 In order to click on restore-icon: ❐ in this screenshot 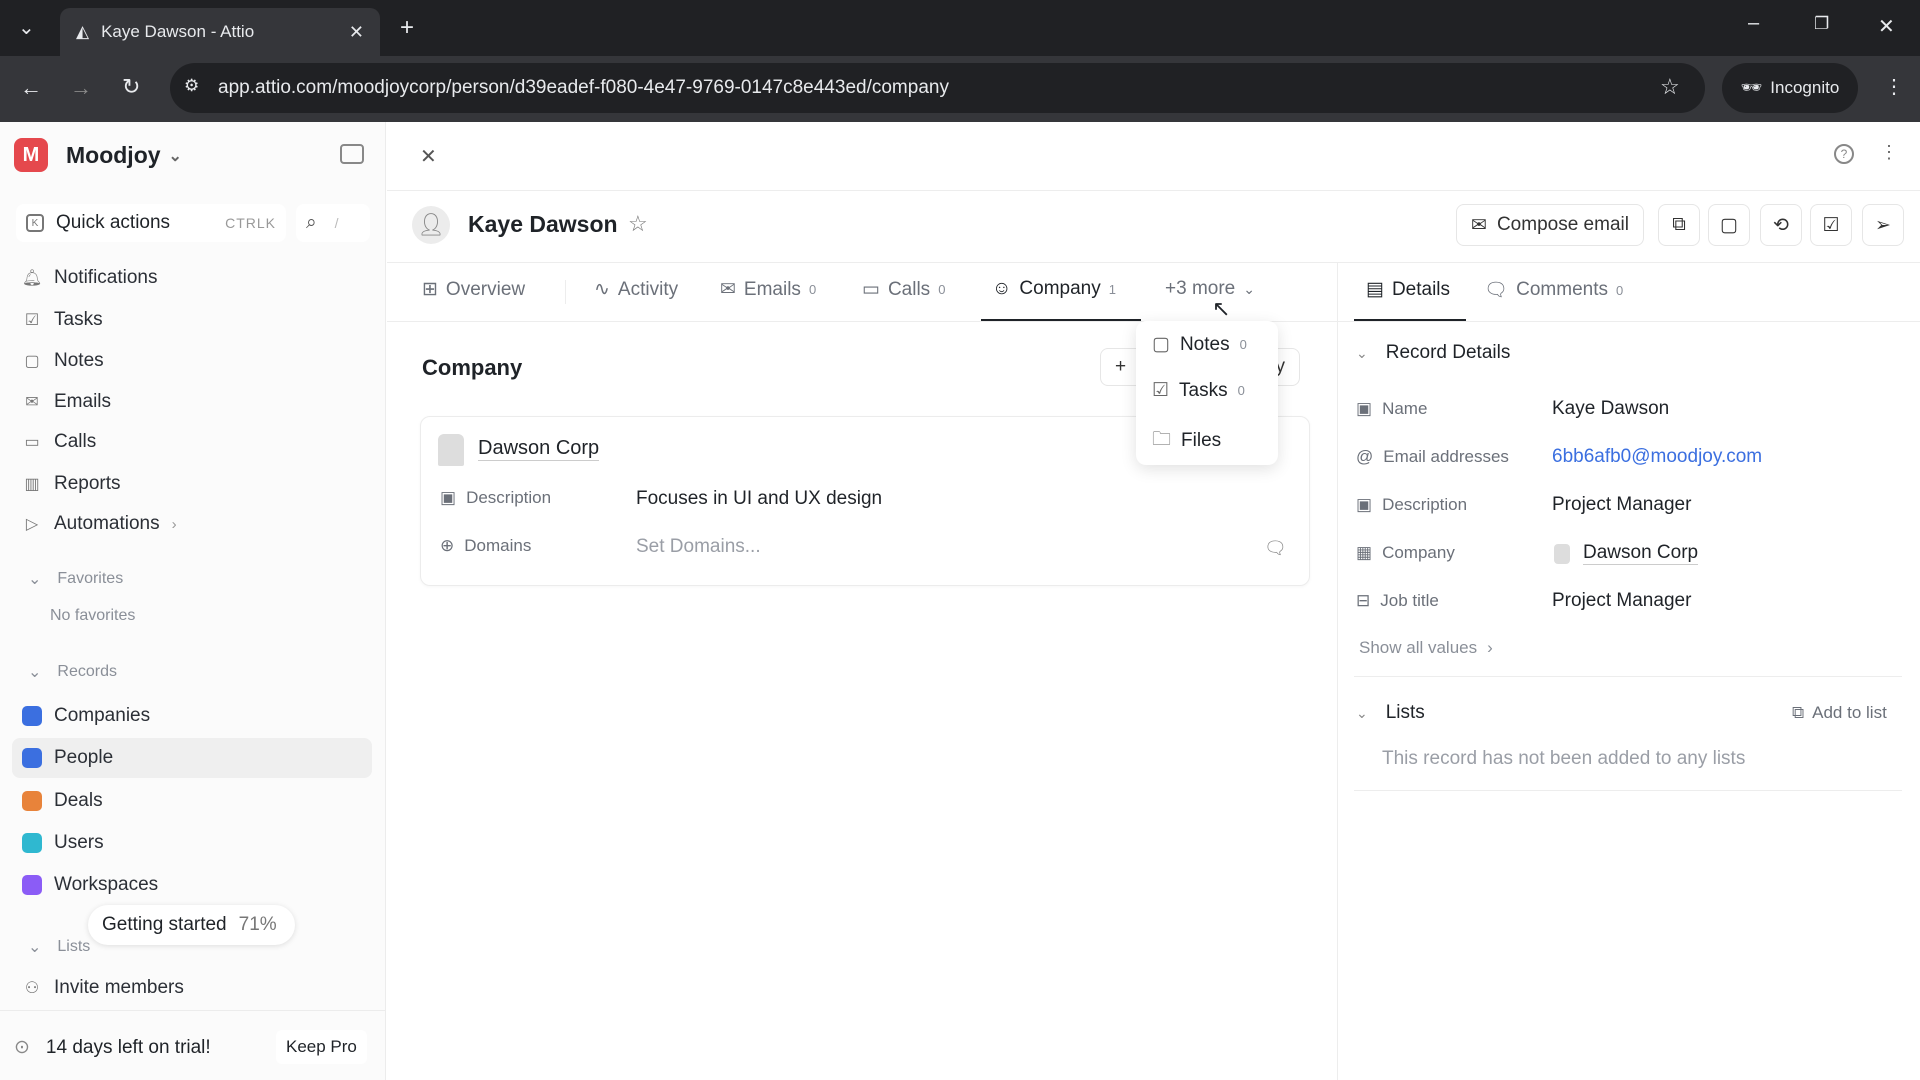, I will do `click(1821, 24)`.